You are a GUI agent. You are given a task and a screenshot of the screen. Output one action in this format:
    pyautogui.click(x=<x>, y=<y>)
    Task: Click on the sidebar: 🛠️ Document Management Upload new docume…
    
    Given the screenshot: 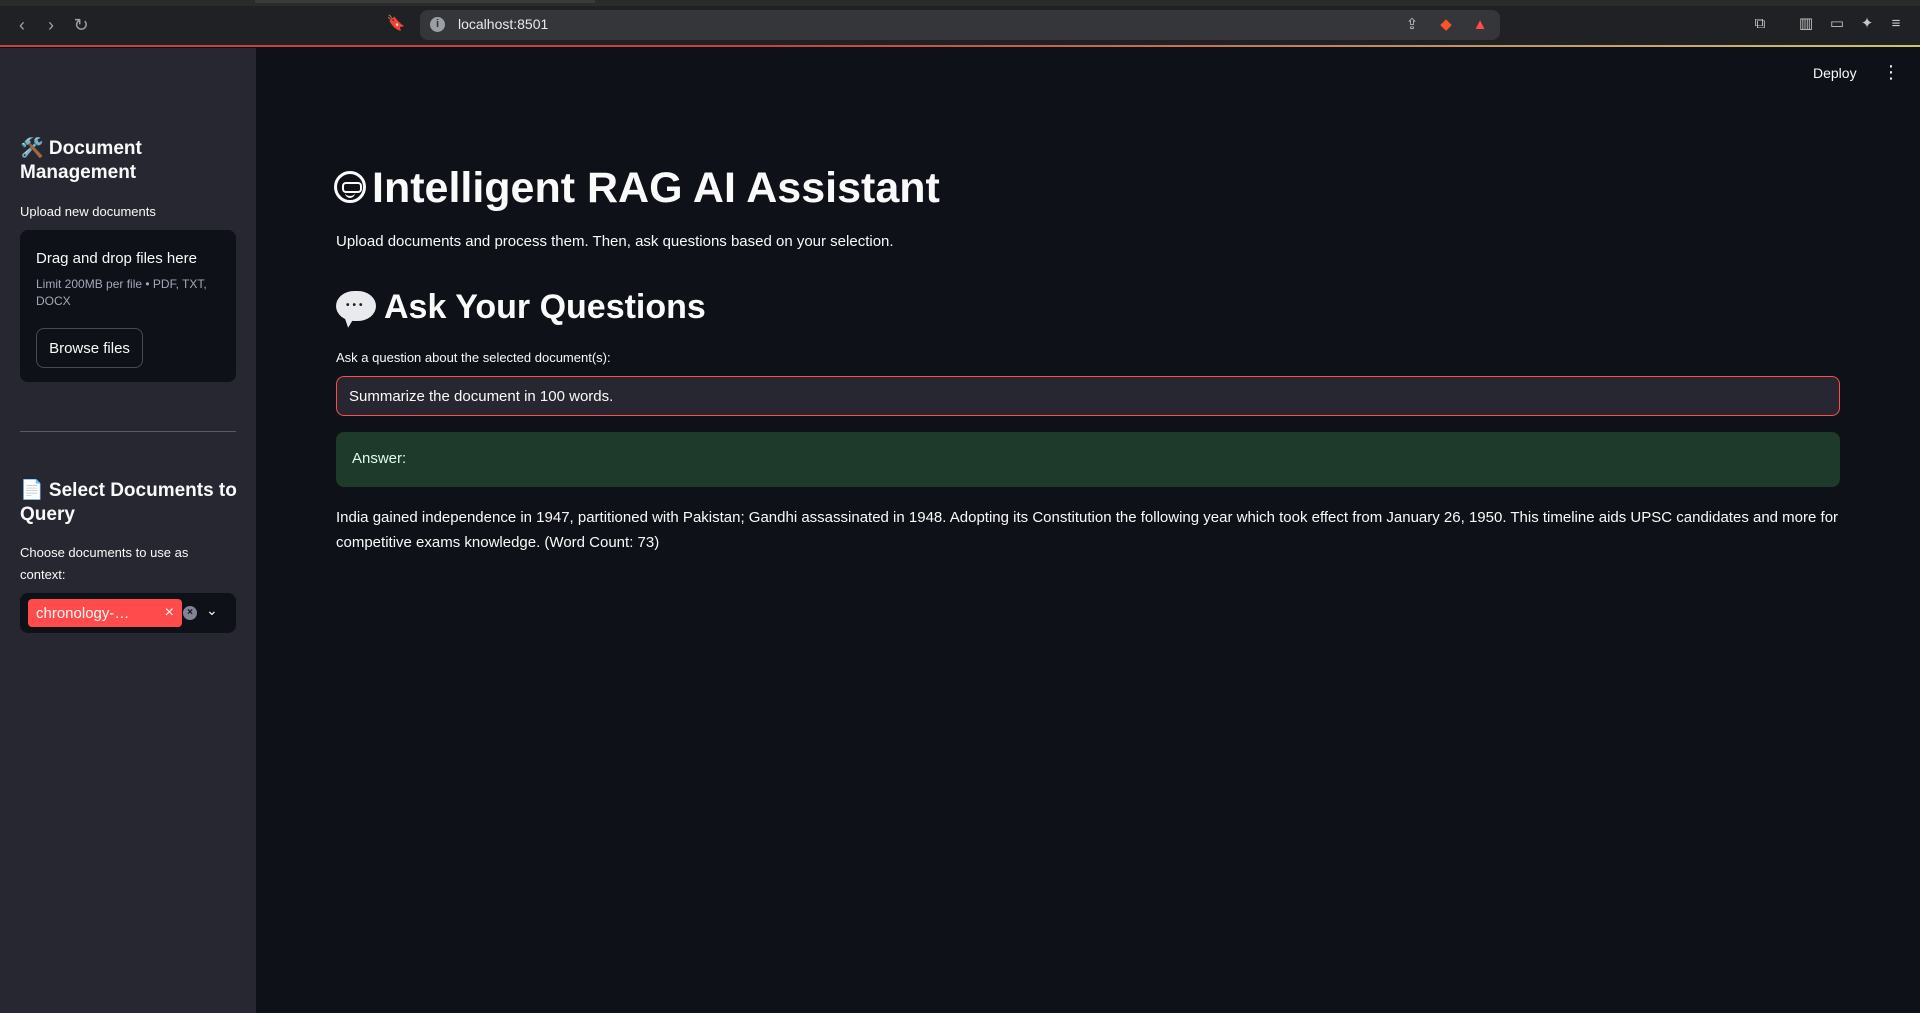 What is the action you would take?
    pyautogui.click(x=128, y=530)
    